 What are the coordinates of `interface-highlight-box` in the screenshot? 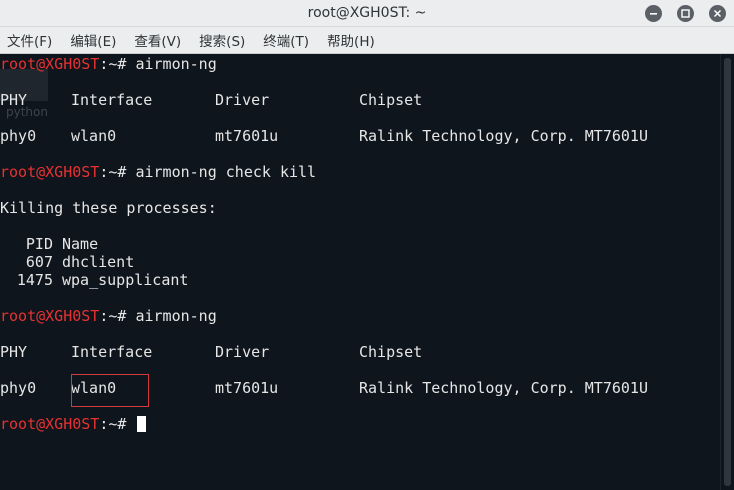 It's located at (110, 390).